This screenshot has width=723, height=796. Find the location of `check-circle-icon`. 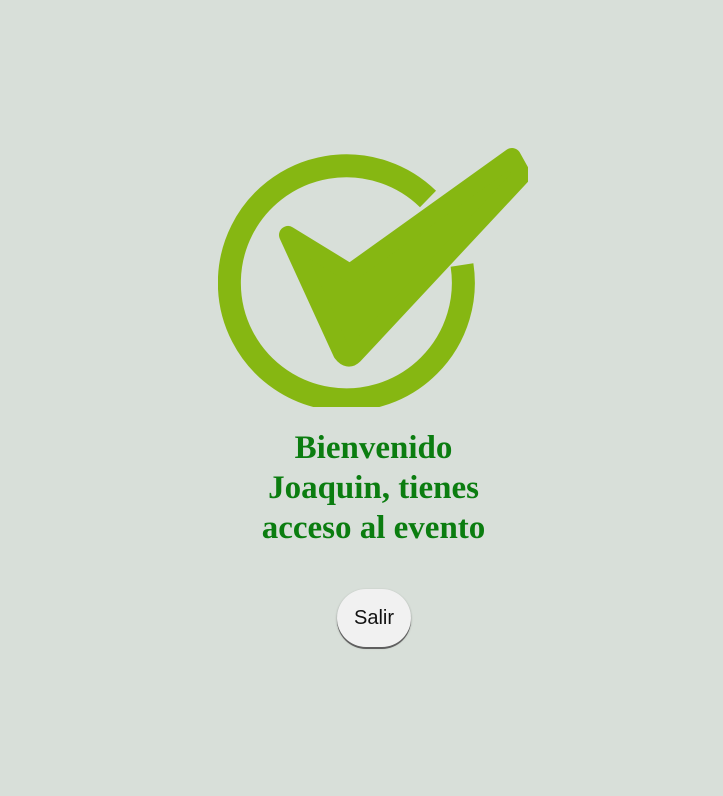

check-circle-icon is located at coordinates (373, 277).